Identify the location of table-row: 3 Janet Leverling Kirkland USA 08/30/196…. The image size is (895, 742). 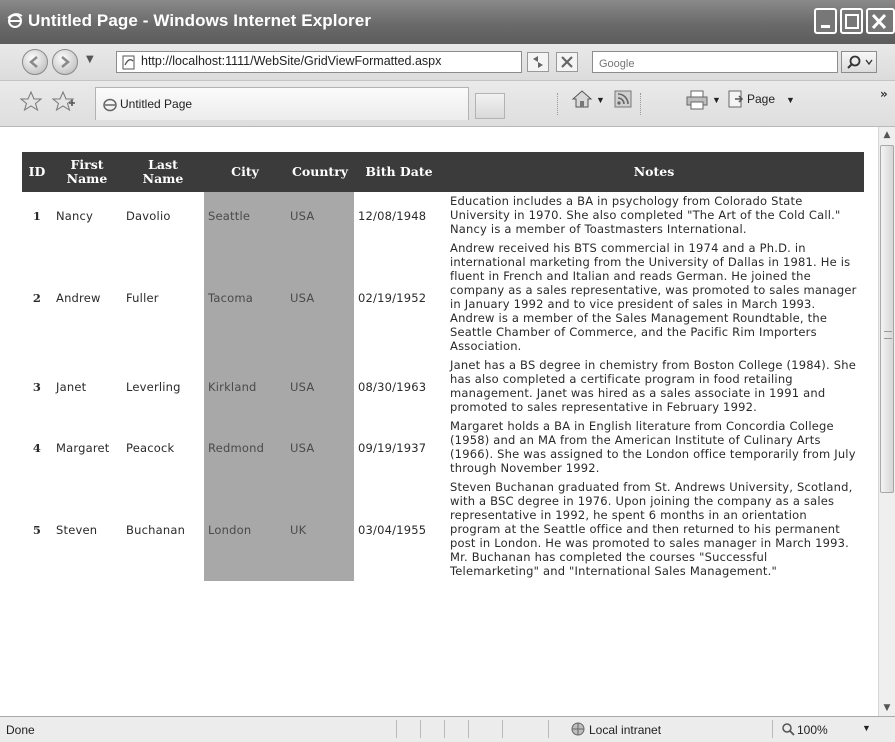
(443, 386).